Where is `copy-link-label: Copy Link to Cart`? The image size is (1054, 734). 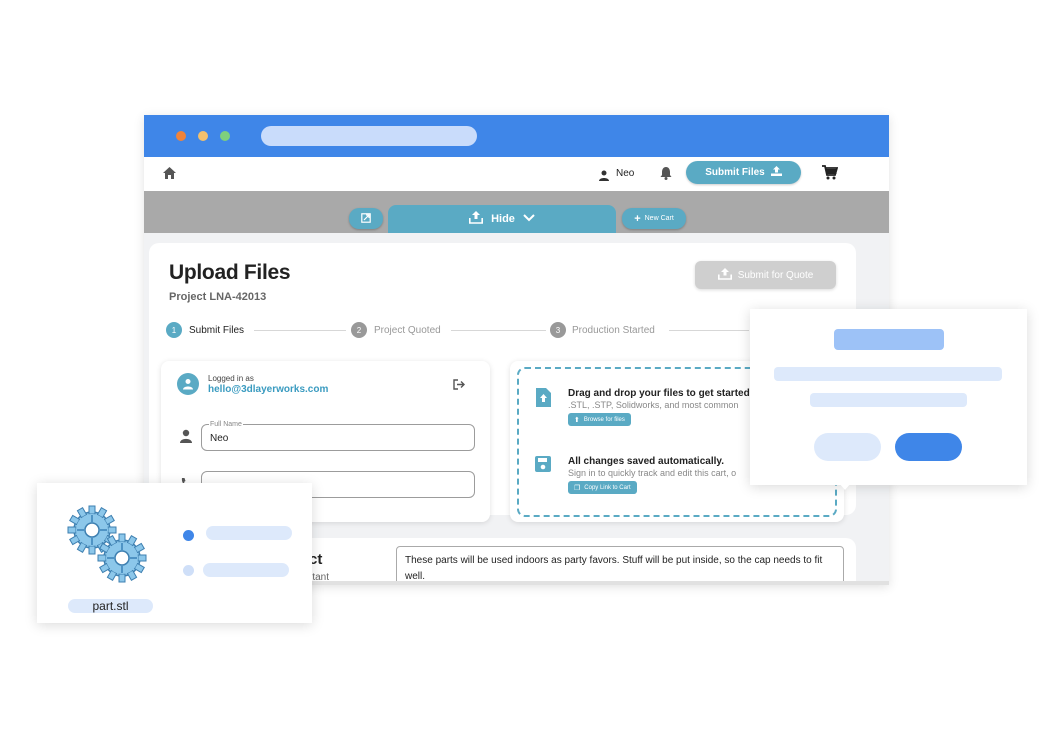 copy-link-label: Copy Link to Cart is located at coordinates (607, 487).